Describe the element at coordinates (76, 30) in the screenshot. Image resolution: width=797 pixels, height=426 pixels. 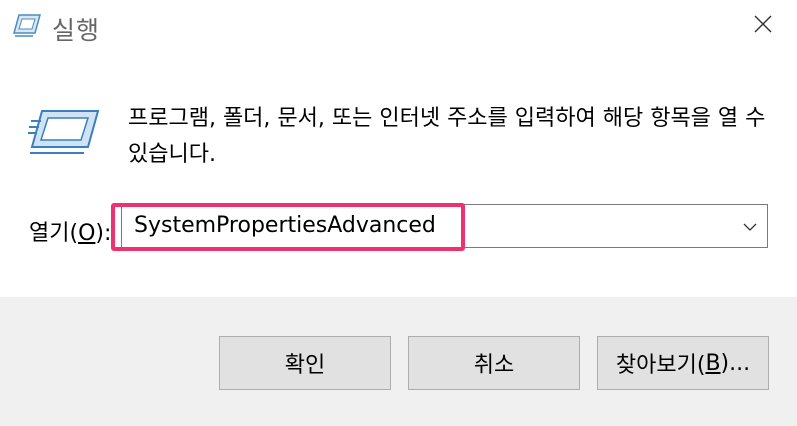
I see `window-title: 실행` at that location.